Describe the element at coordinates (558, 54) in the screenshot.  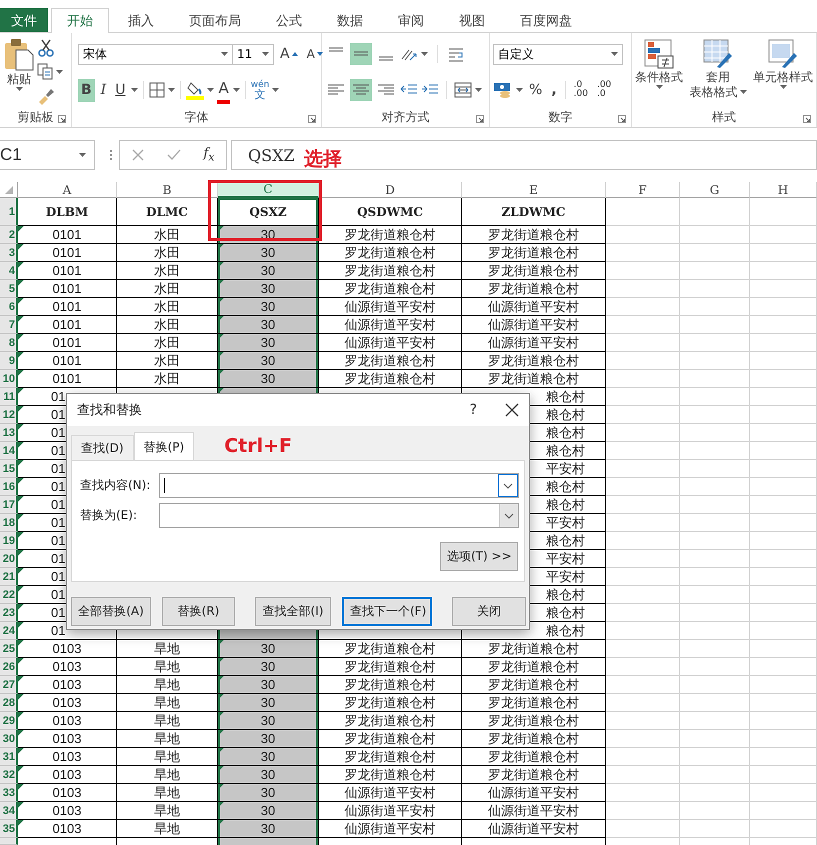
I see `number-format-field: 自定义` at that location.